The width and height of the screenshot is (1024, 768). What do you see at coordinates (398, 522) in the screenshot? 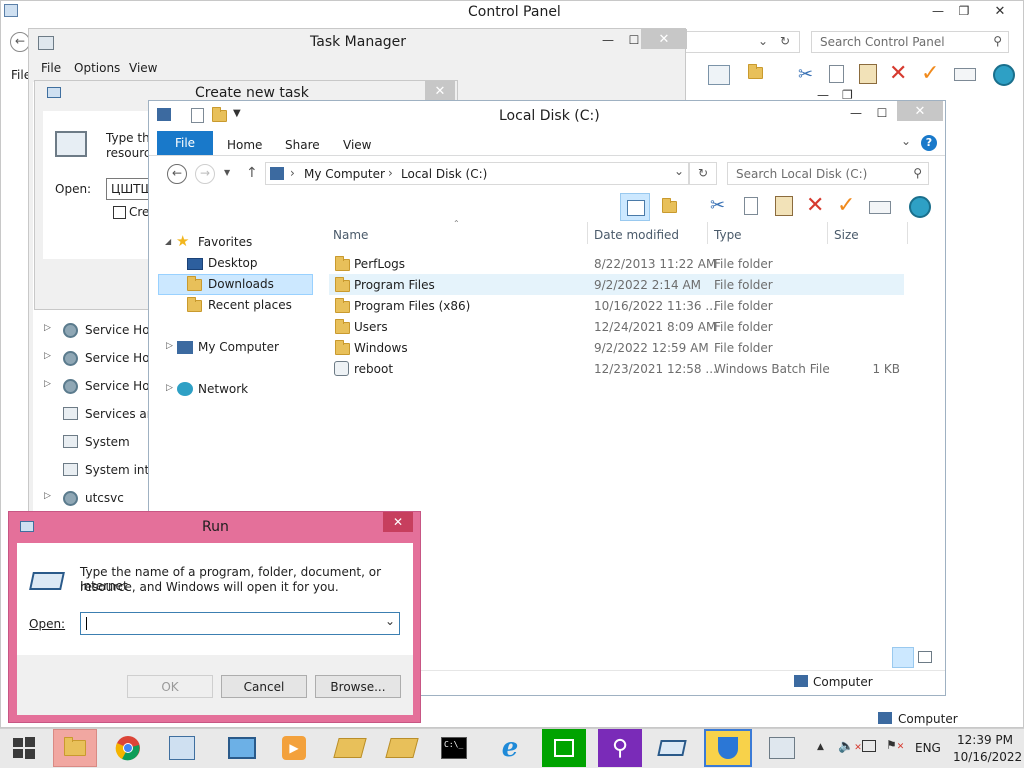
I see `run-close-button: ✕` at bounding box center [398, 522].